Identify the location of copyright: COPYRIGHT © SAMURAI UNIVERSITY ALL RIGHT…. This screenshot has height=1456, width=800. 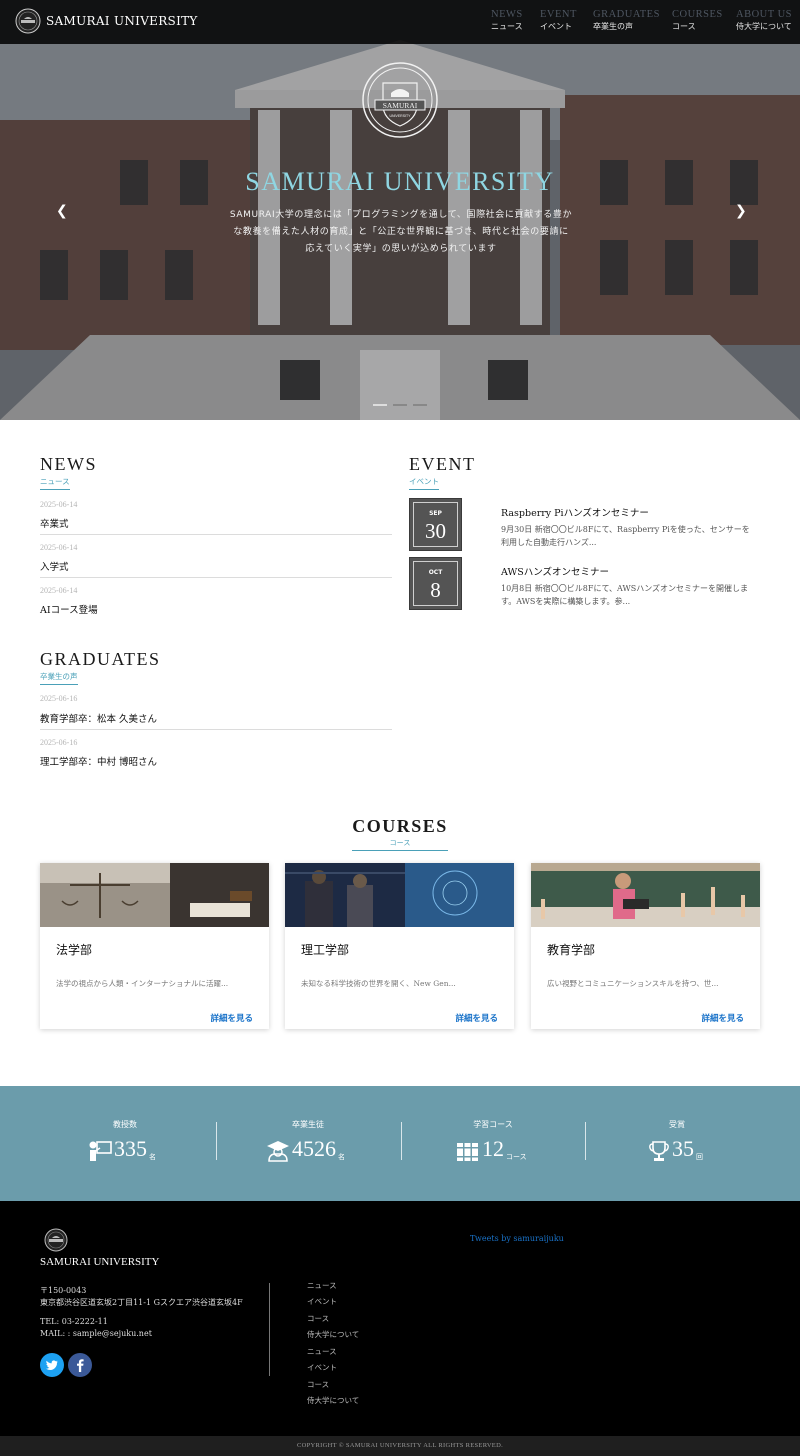
(400, 1446).